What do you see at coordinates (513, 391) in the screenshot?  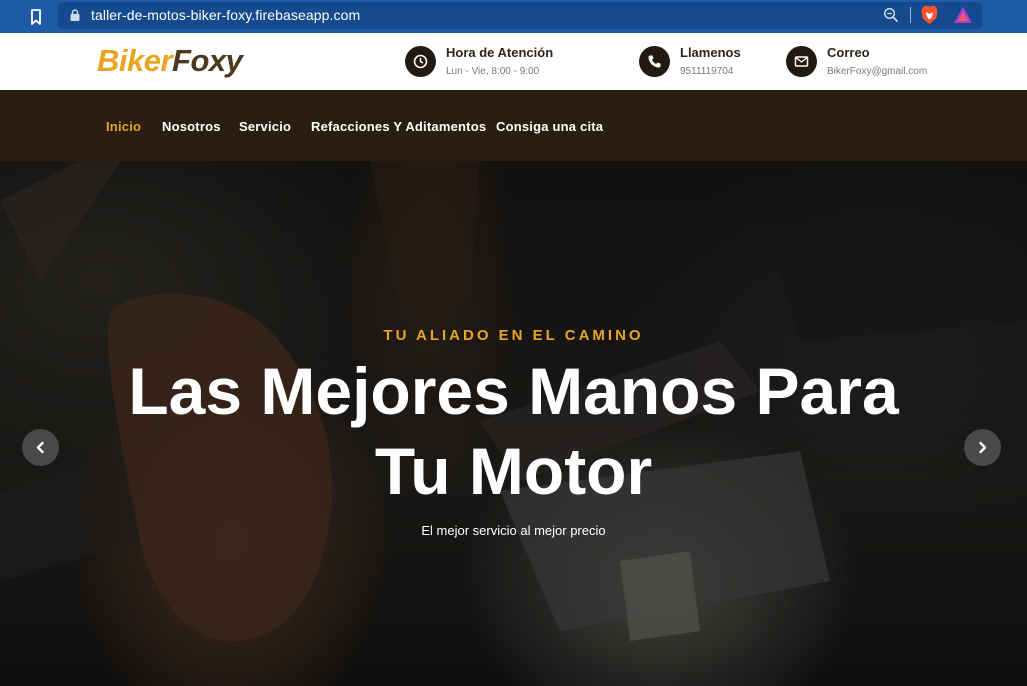 I see `hero-title-line1: Las Mejores Manos Para` at bounding box center [513, 391].